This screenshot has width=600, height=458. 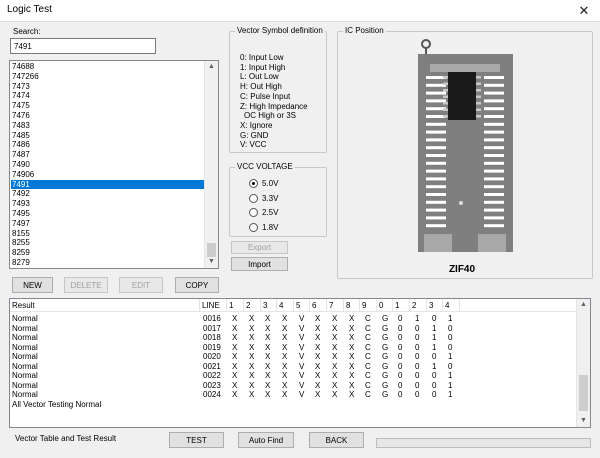 I want to click on vector-definition-line: OC High or 3S, so click(x=270, y=116).